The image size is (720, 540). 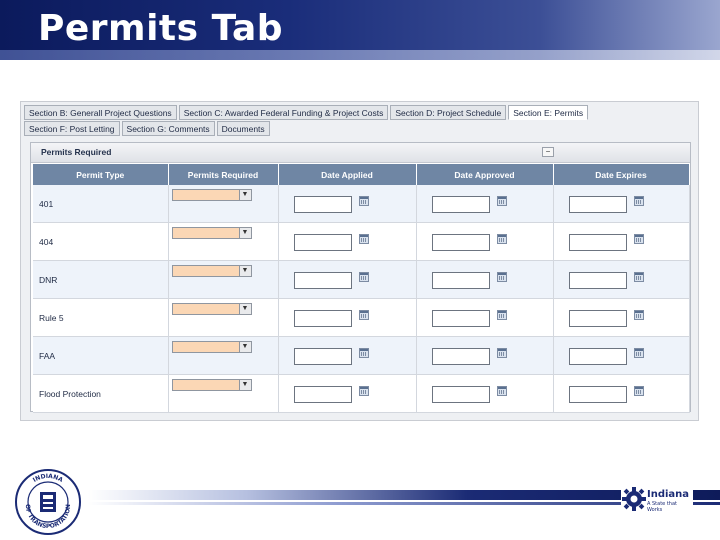 I want to click on indot-seal-logo: INDIANA OF TRANSPORTATION, so click(x=48, y=502).